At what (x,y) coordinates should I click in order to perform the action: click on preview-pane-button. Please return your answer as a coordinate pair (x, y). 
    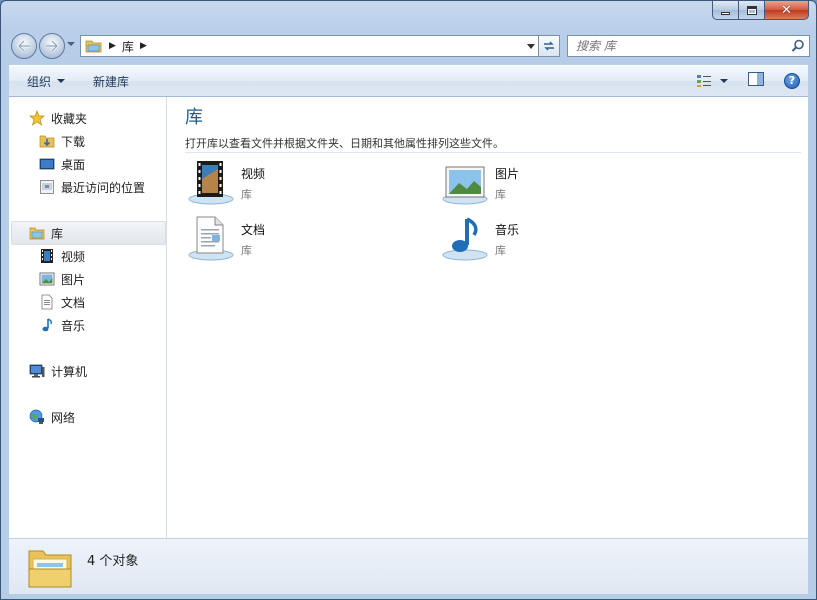
    Looking at the image, I should click on (756, 80).